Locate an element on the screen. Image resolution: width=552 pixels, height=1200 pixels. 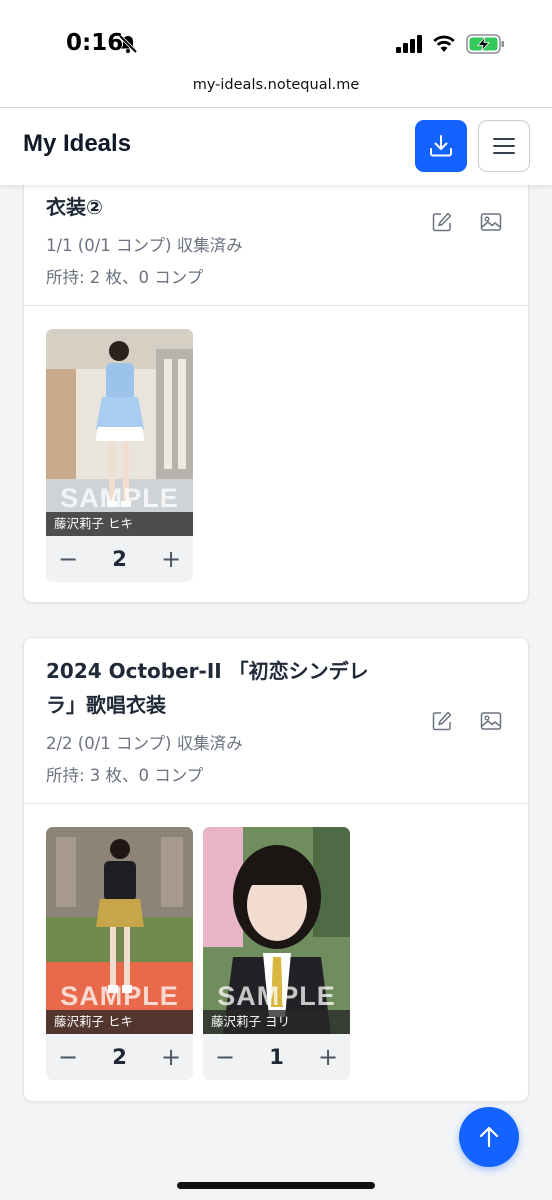
app-header: My Ideals is located at coordinates (276, 146).